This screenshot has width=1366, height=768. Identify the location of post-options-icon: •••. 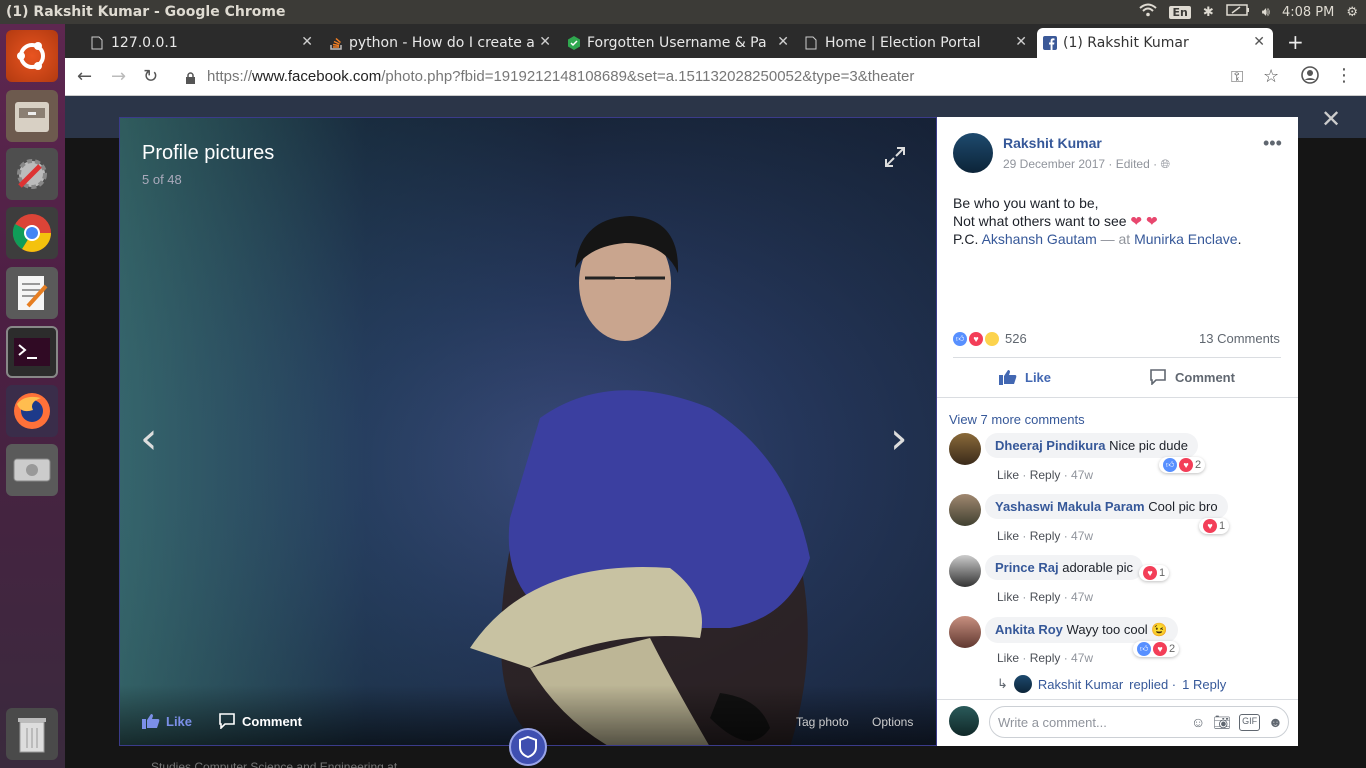
(1272, 143).